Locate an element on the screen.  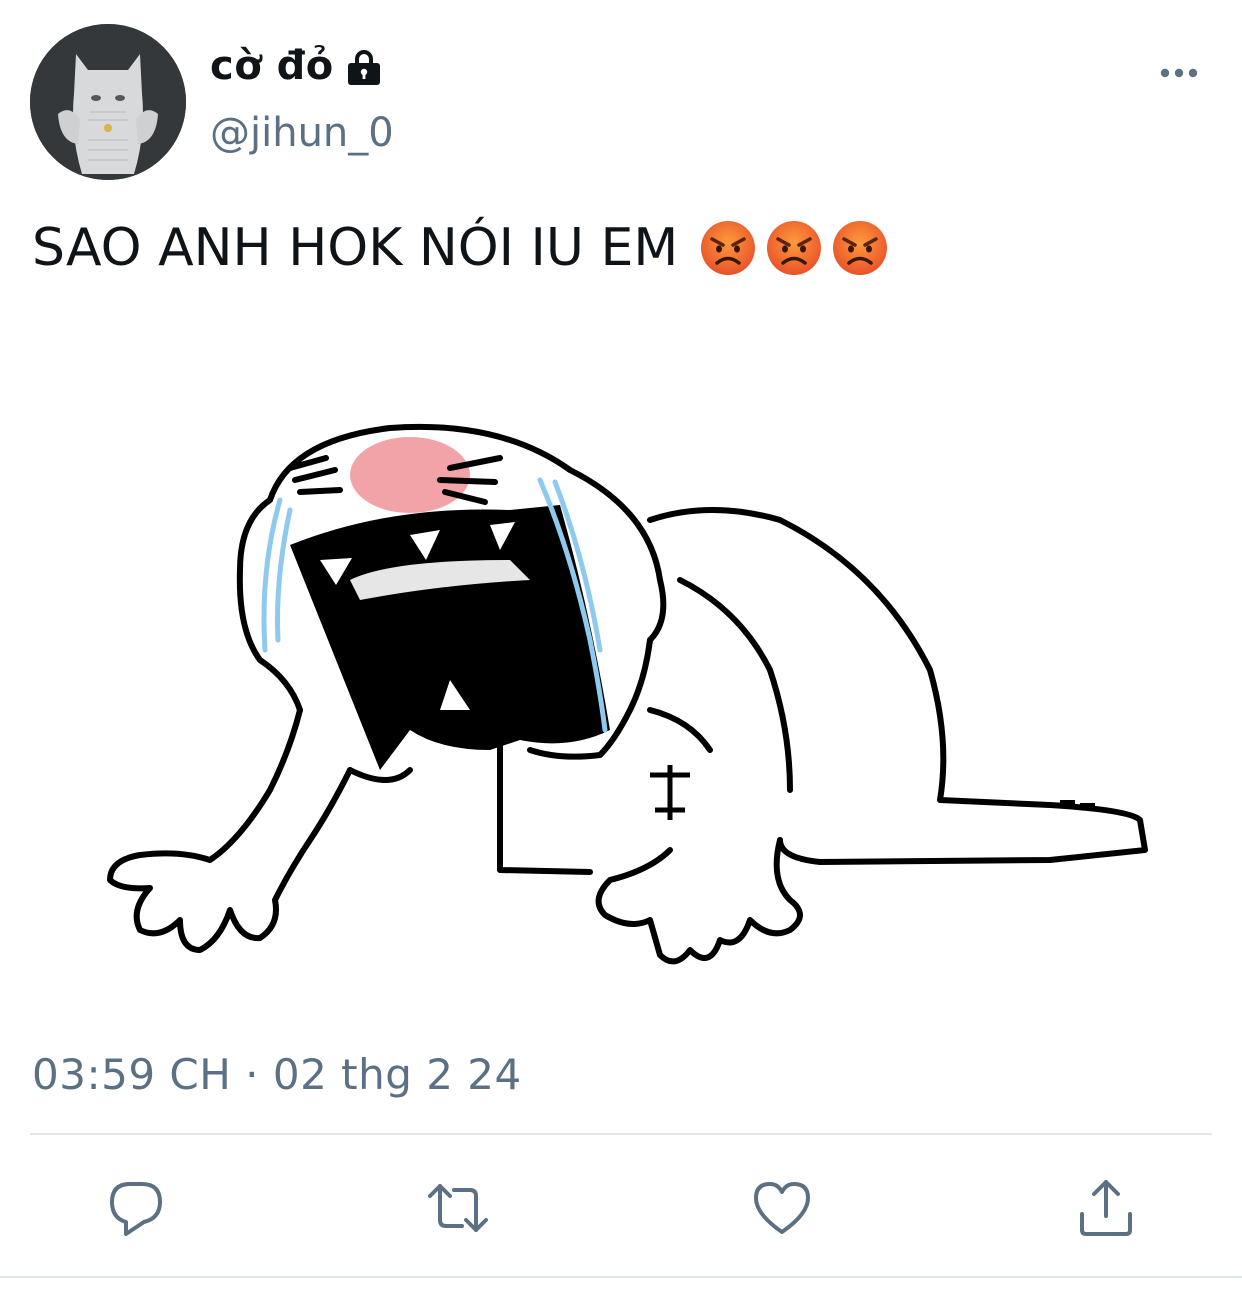
tweet-timestamp: 03:59 CH · 02 thg 2 24 is located at coordinates (277, 1074).